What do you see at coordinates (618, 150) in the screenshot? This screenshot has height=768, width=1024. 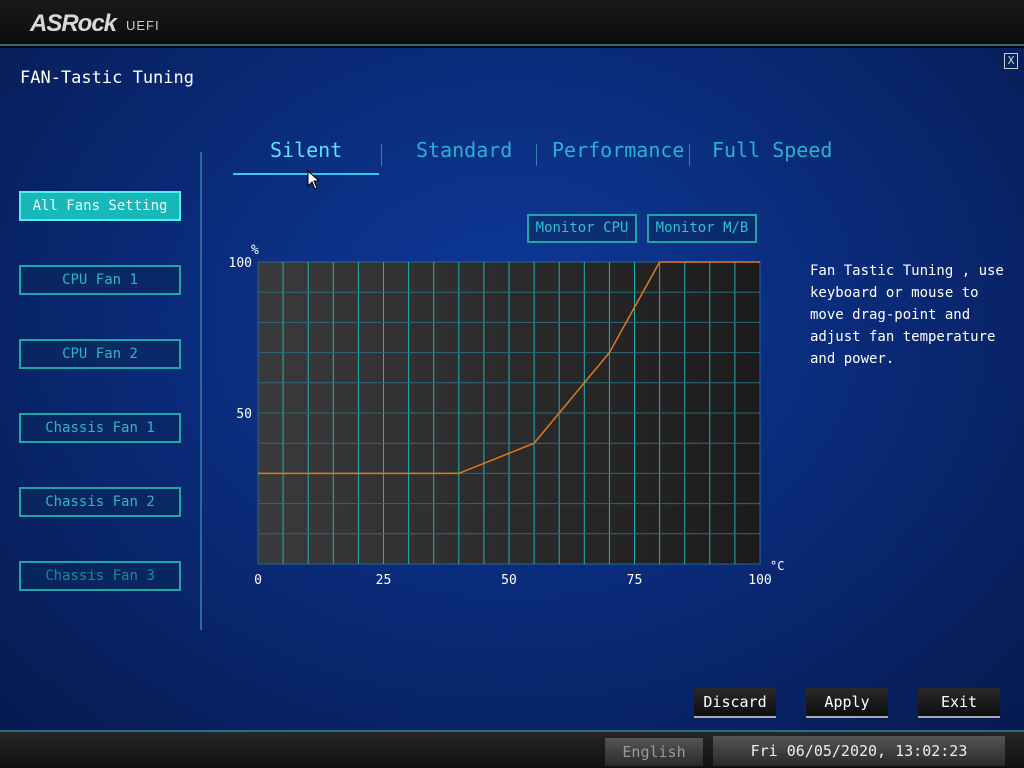 I see `tab-performance: Performance` at bounding box center [618, 150].